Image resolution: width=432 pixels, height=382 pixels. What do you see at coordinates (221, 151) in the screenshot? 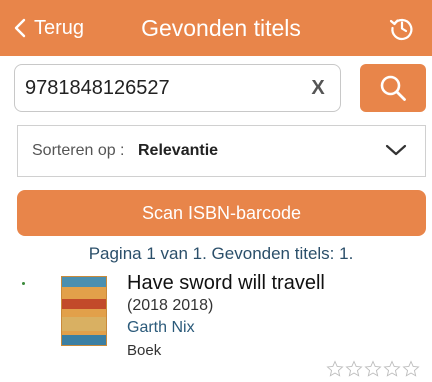
I see `sort-select: Sorteren op : Relevantie` at bounding box center [221, 151].